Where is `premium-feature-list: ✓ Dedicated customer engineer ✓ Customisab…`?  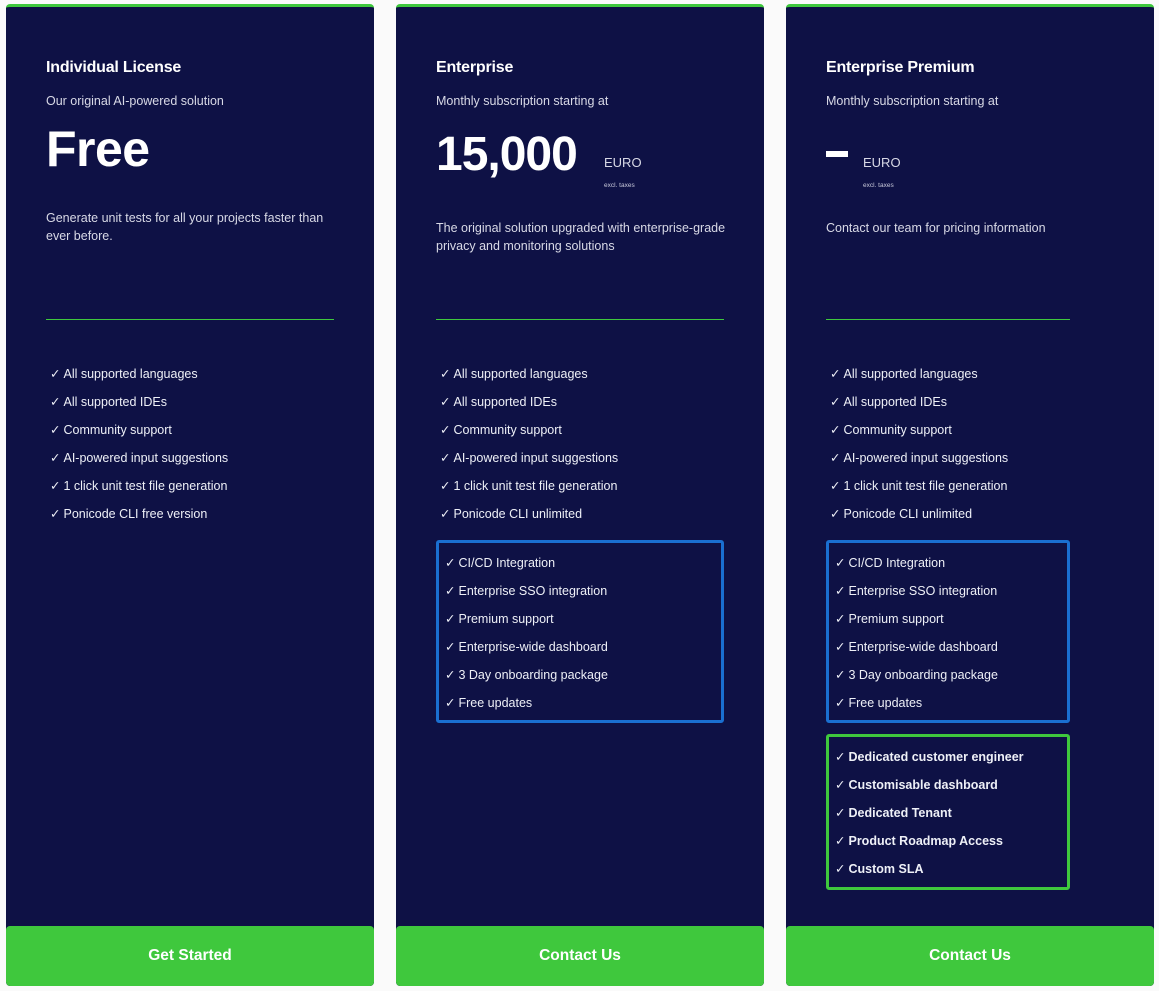
premium-feature-list: ✓ Dedicated customer engineer ✓ Customisab… is located at coordinates (951, 817).